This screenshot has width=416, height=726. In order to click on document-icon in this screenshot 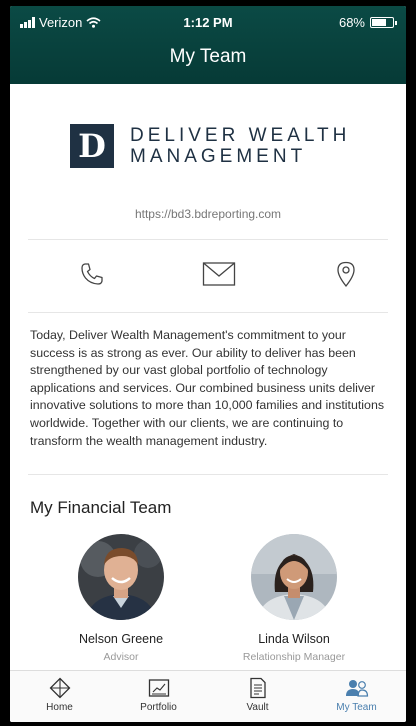, I will do `click(258, 688)`.